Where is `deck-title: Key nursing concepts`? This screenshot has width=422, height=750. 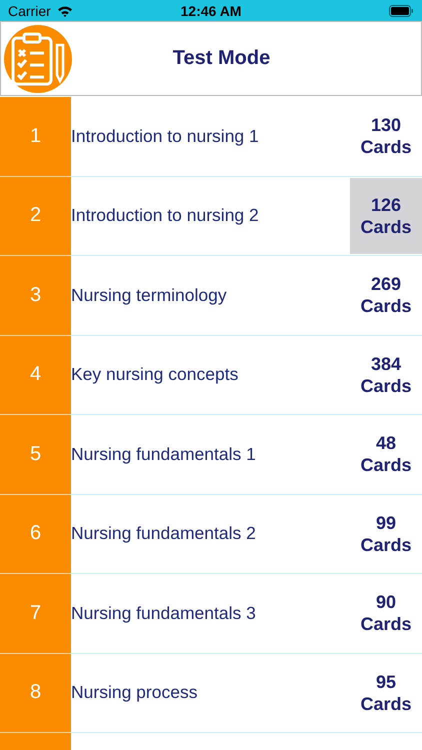 deck-title: Key nursing concepts is located at coordinates (155, 374).